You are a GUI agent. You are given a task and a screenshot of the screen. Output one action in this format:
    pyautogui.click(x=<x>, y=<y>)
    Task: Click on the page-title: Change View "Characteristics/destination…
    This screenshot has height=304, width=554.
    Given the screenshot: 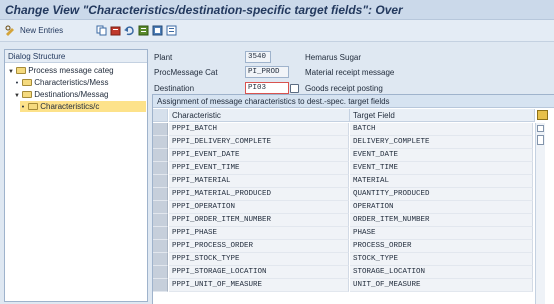 What is the action you would take?
    pyautogui.click(x=204, y=10)
    